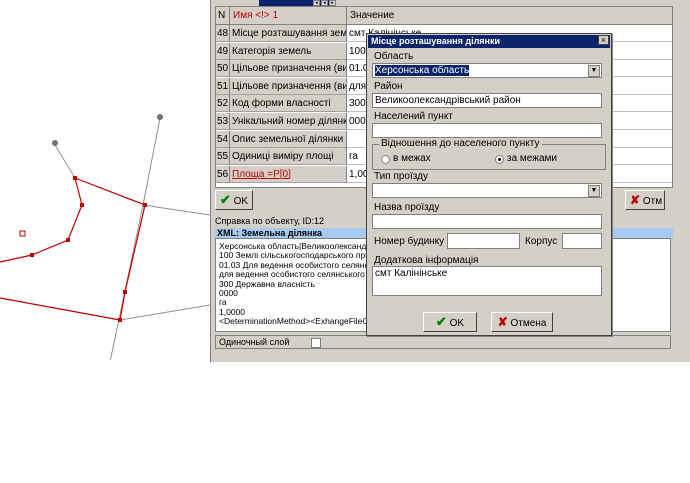 This screenshot has width=690, height=483. Describe the element at coordinates (582, 241) in the screenshot. I see `building-field` at that location.